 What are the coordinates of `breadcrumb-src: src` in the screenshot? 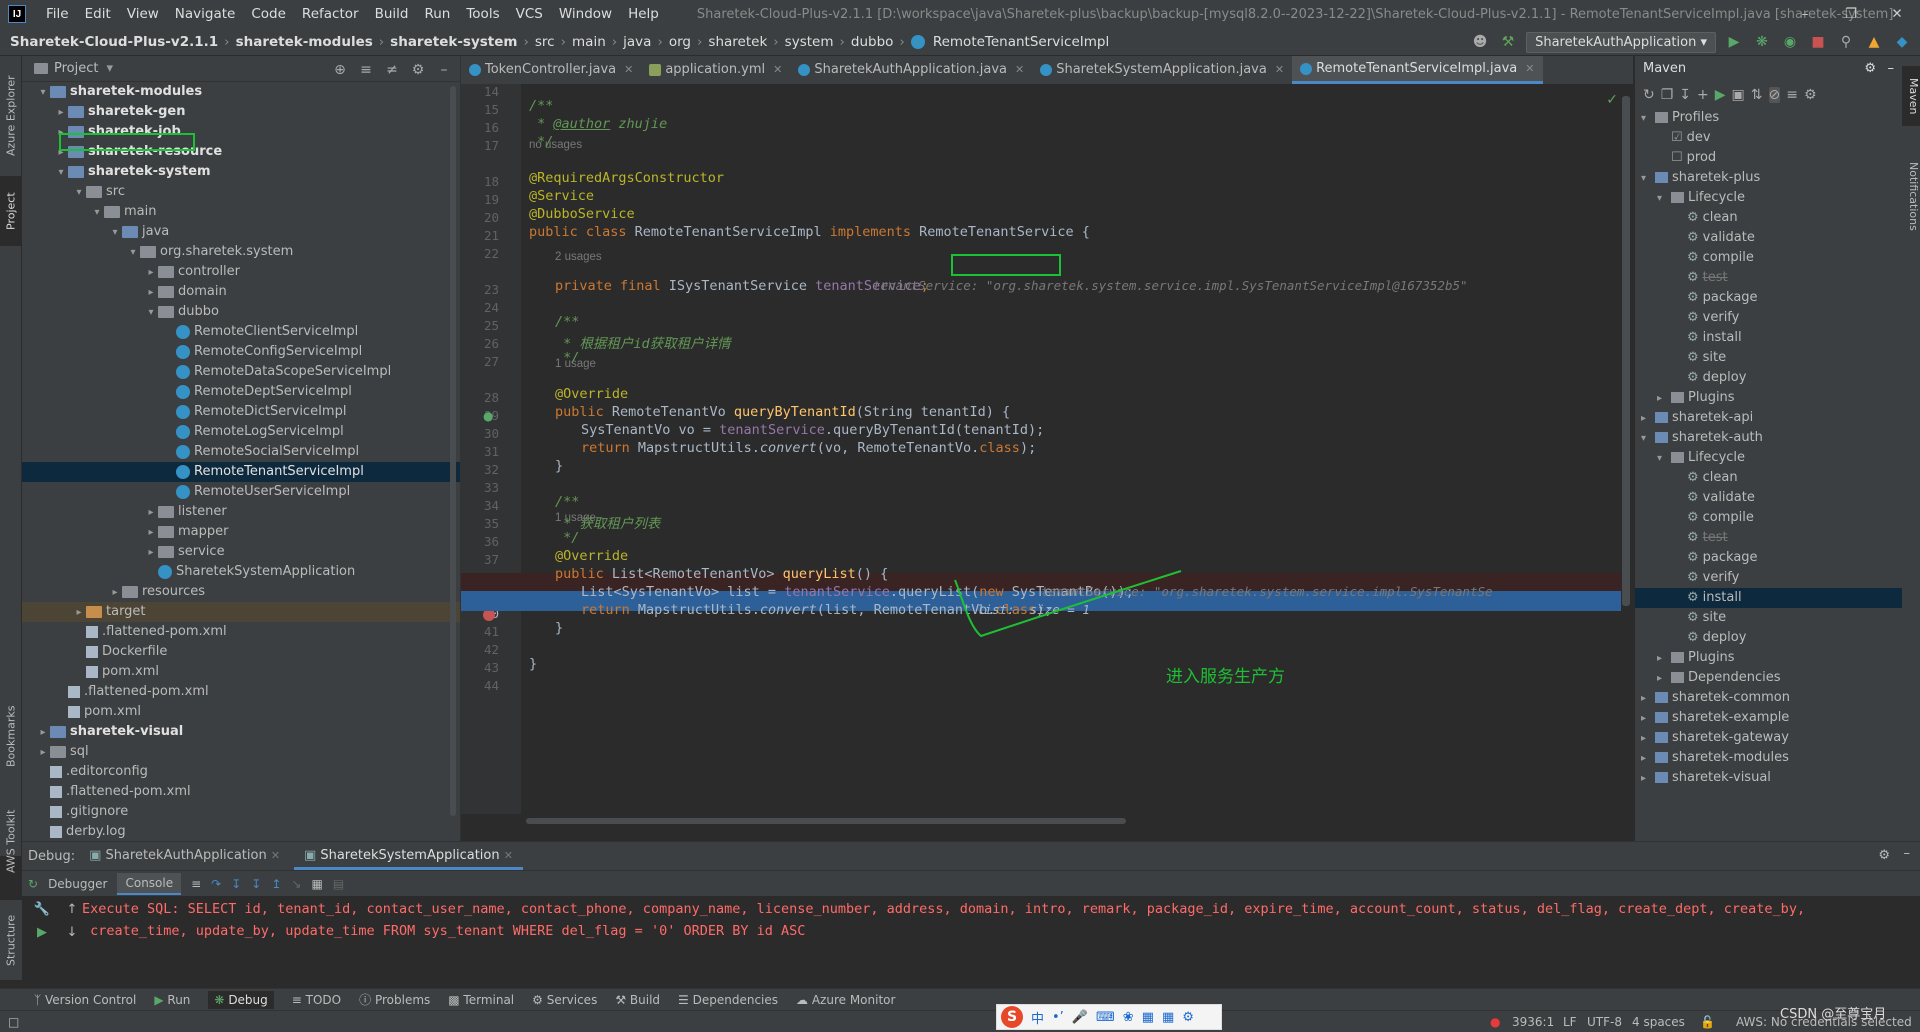 It's located at (545, 42).